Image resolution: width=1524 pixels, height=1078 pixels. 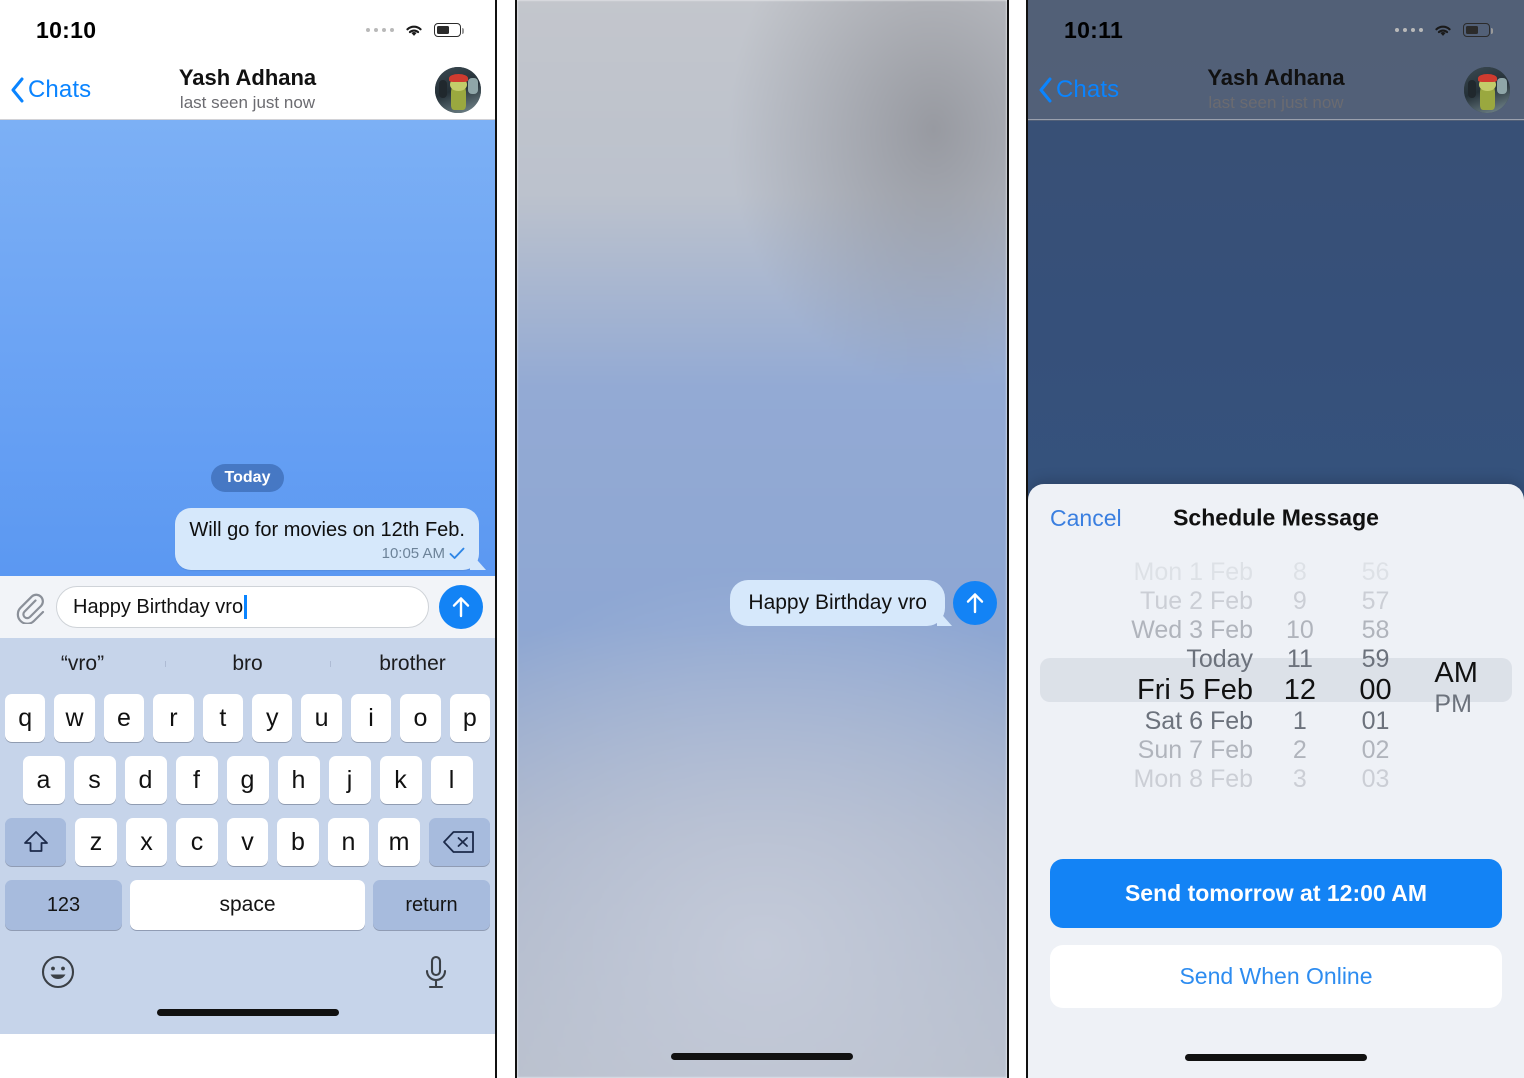 I want to click on home-indicator, so click(x=762, y=1056).